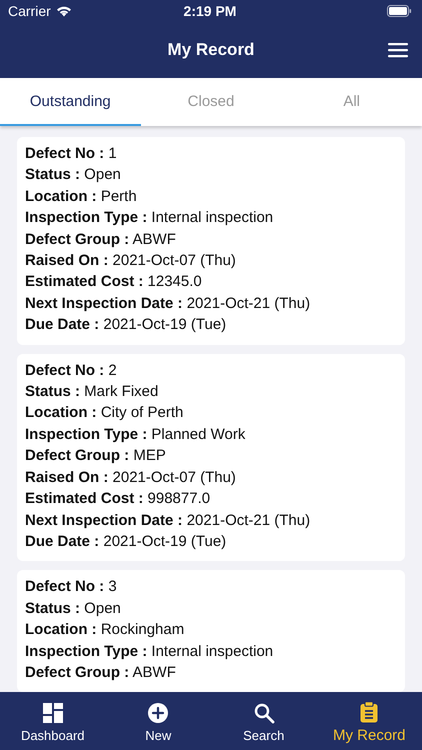 This screenshot has width=422, height=750. Describe the element at coordinates (211, 197) in the screenshot. I see `record-field: Location : Perth` at that location.